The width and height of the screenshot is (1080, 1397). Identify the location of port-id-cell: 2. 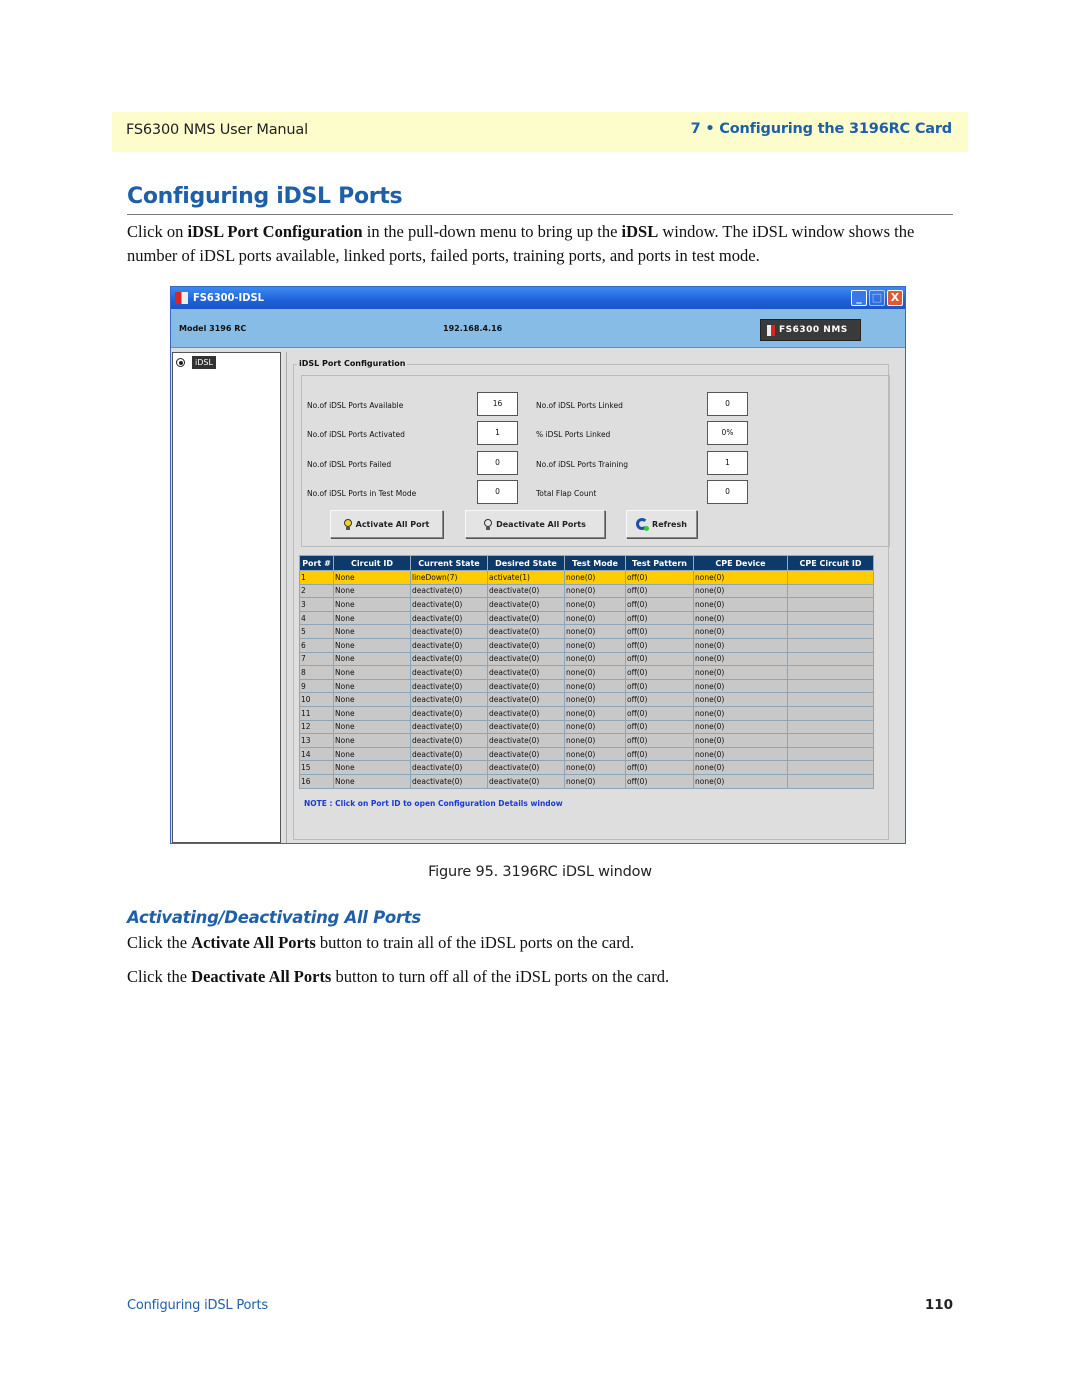
(316, 591).